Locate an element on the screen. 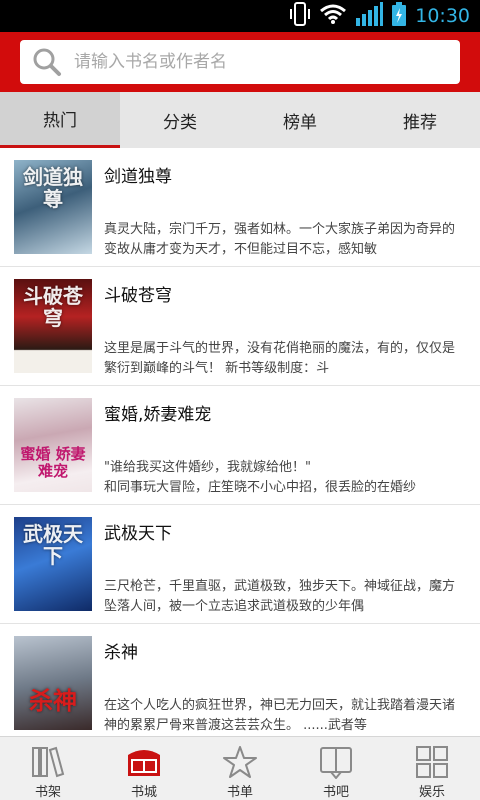 Image resolution: width=480 pixels, height=800 pixels. nav-label: 书吧 is located at coordinates (335, 792).